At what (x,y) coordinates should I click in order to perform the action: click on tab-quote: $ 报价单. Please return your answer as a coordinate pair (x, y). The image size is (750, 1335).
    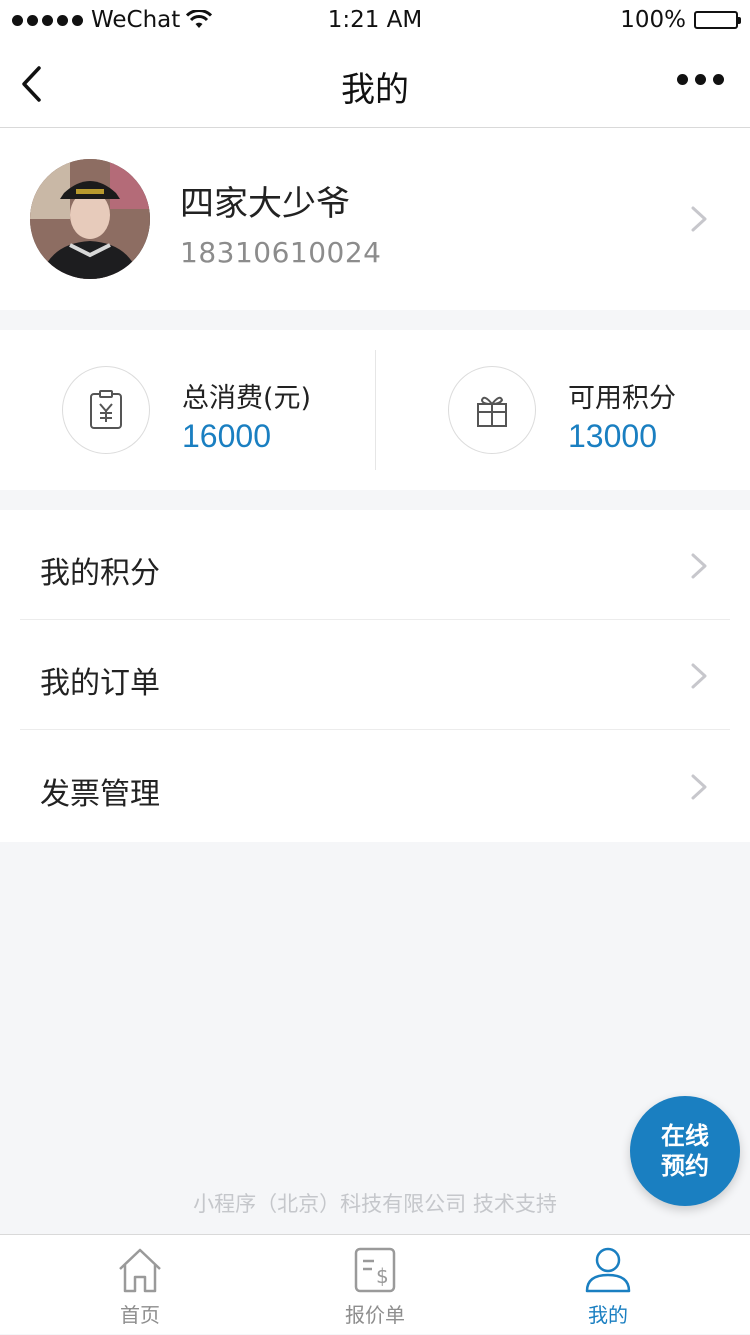
    Looking at the image, I should click on (375, 1290).